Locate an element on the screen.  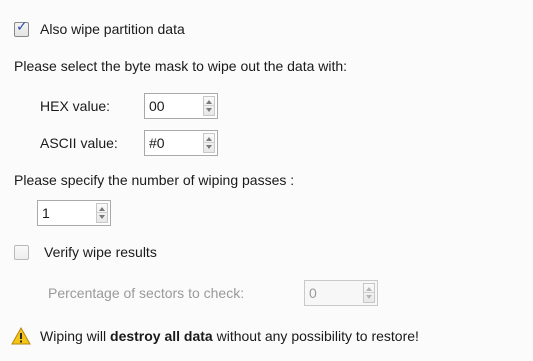
passes-spinner: 1 is located at coordinates (74, 213).